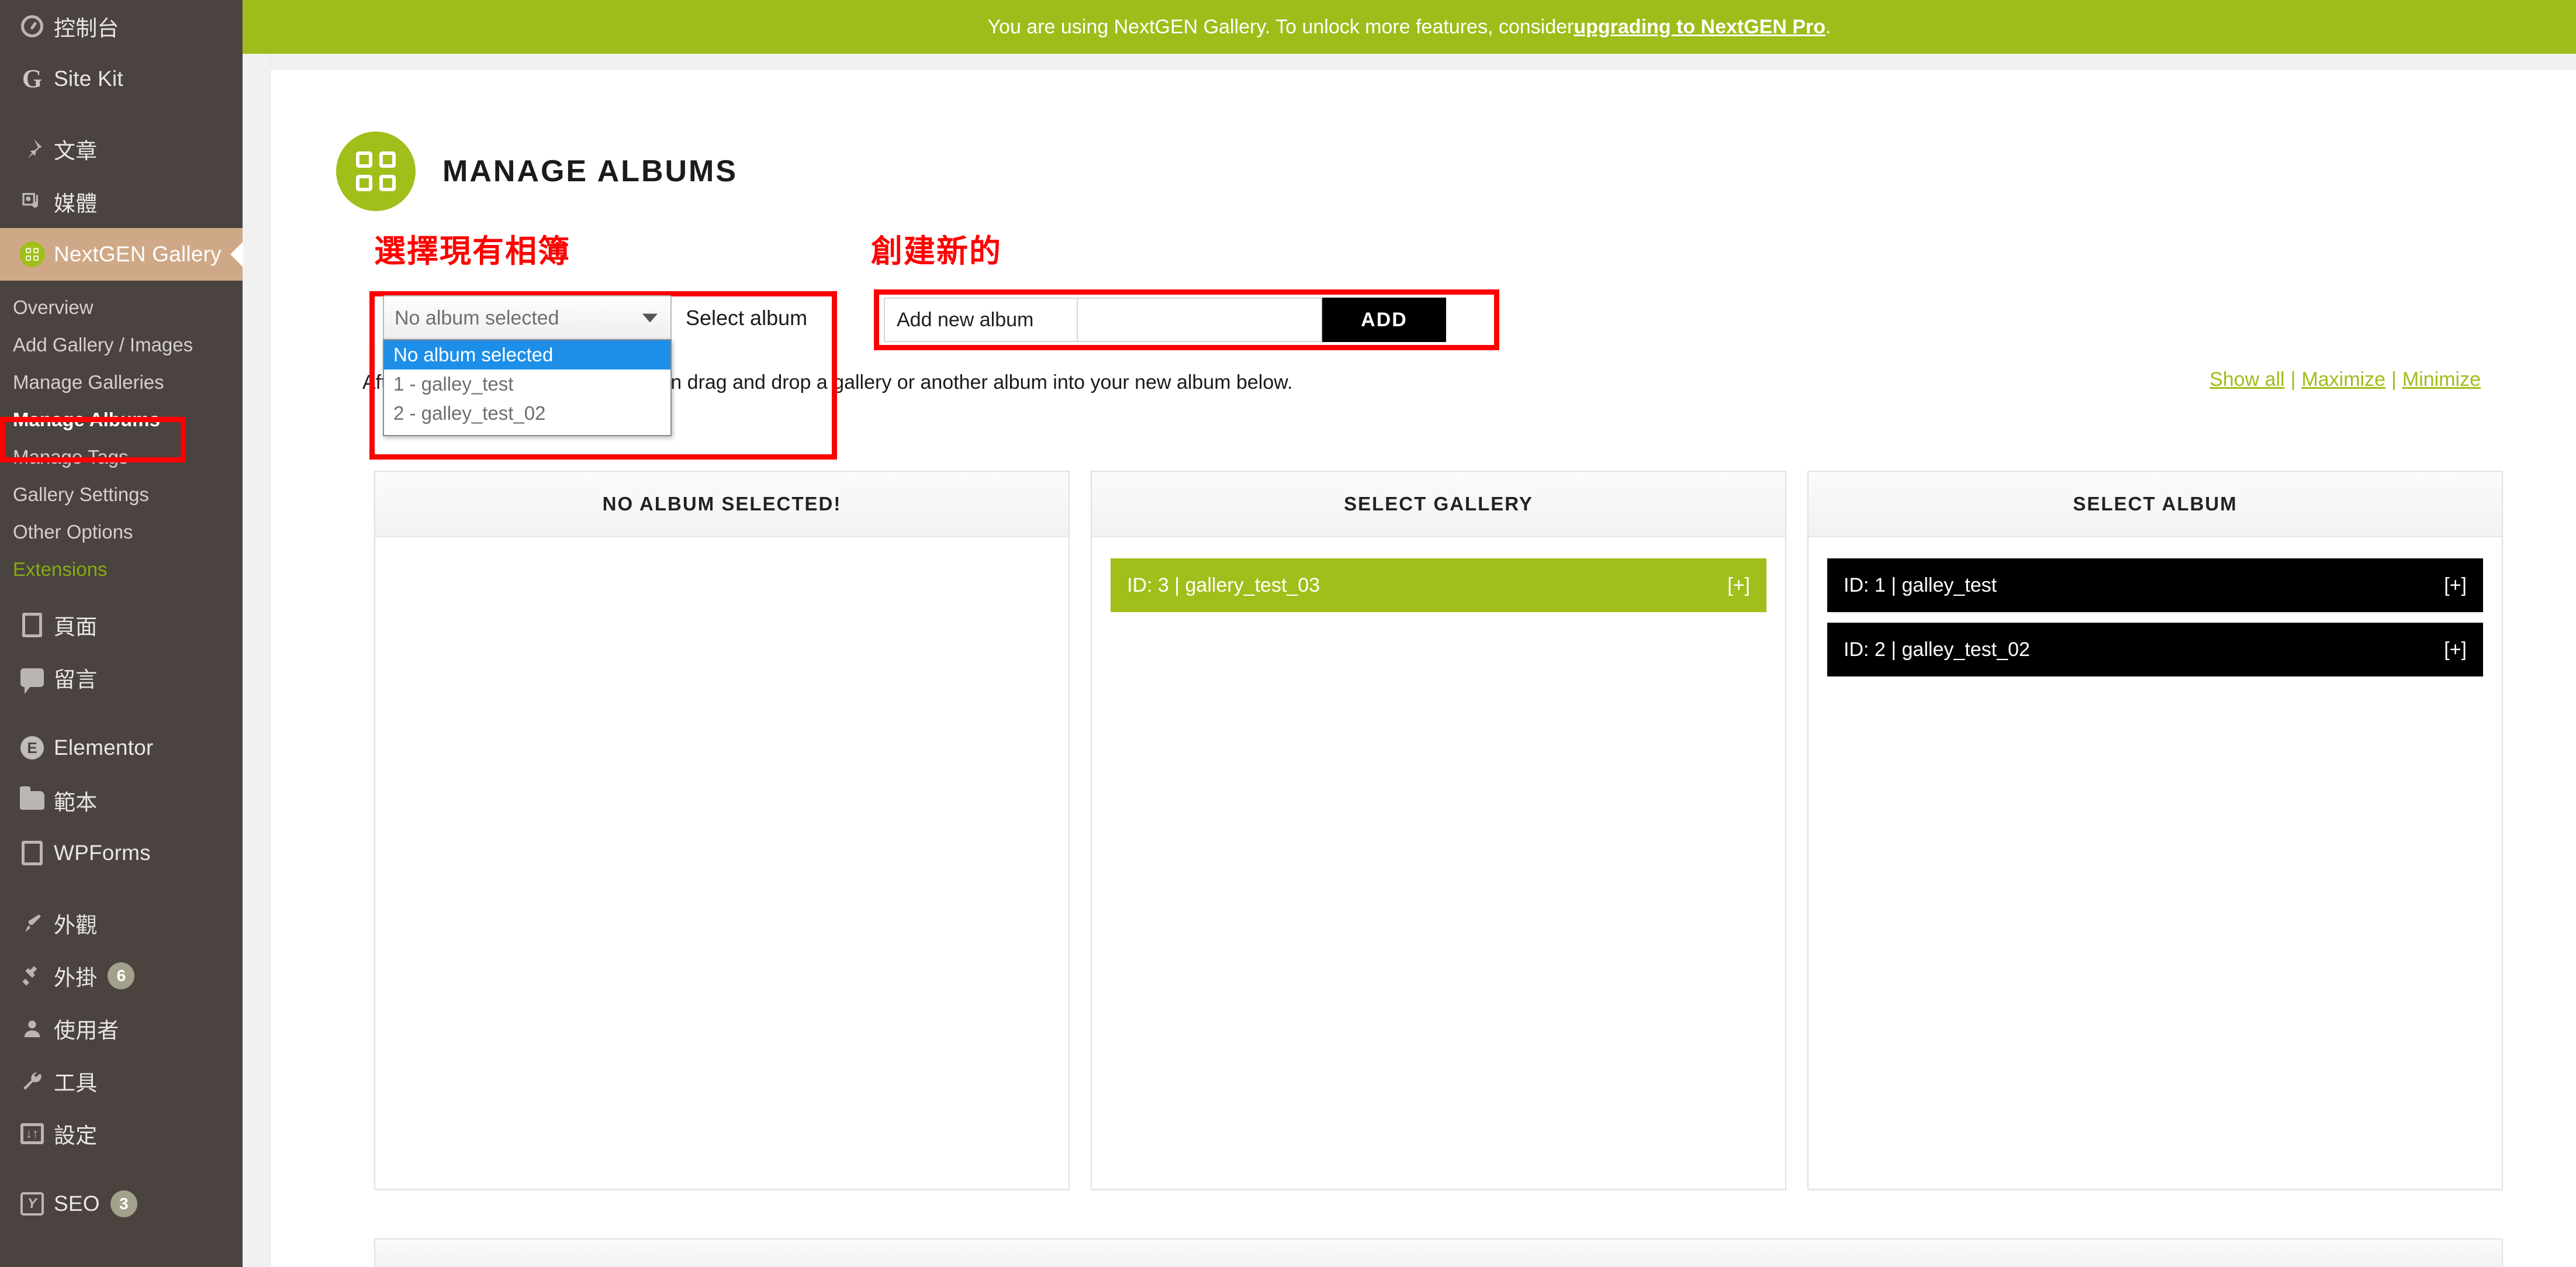 The height and width of the screenshot is (1267, 2576). I want to click on sidebar-item-plugins: 外掛 6, so click(121, 976).